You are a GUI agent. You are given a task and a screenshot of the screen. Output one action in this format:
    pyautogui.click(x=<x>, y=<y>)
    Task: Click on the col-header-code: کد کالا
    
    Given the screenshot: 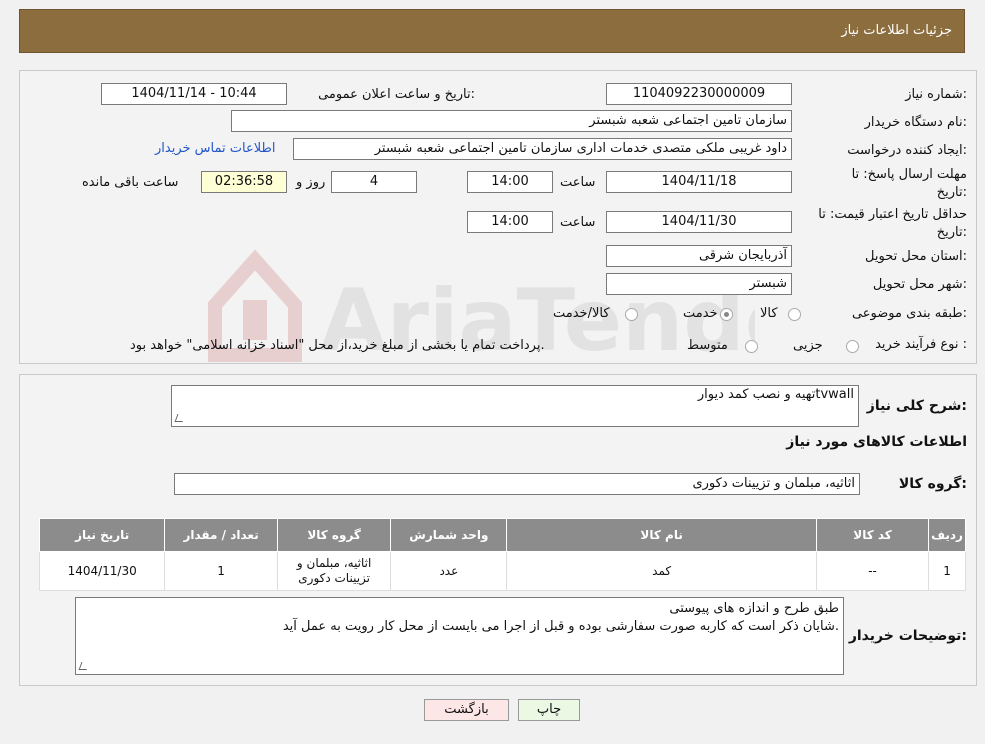 What is the action you would take?
    pyautogui.click(x=872, y=535)
    